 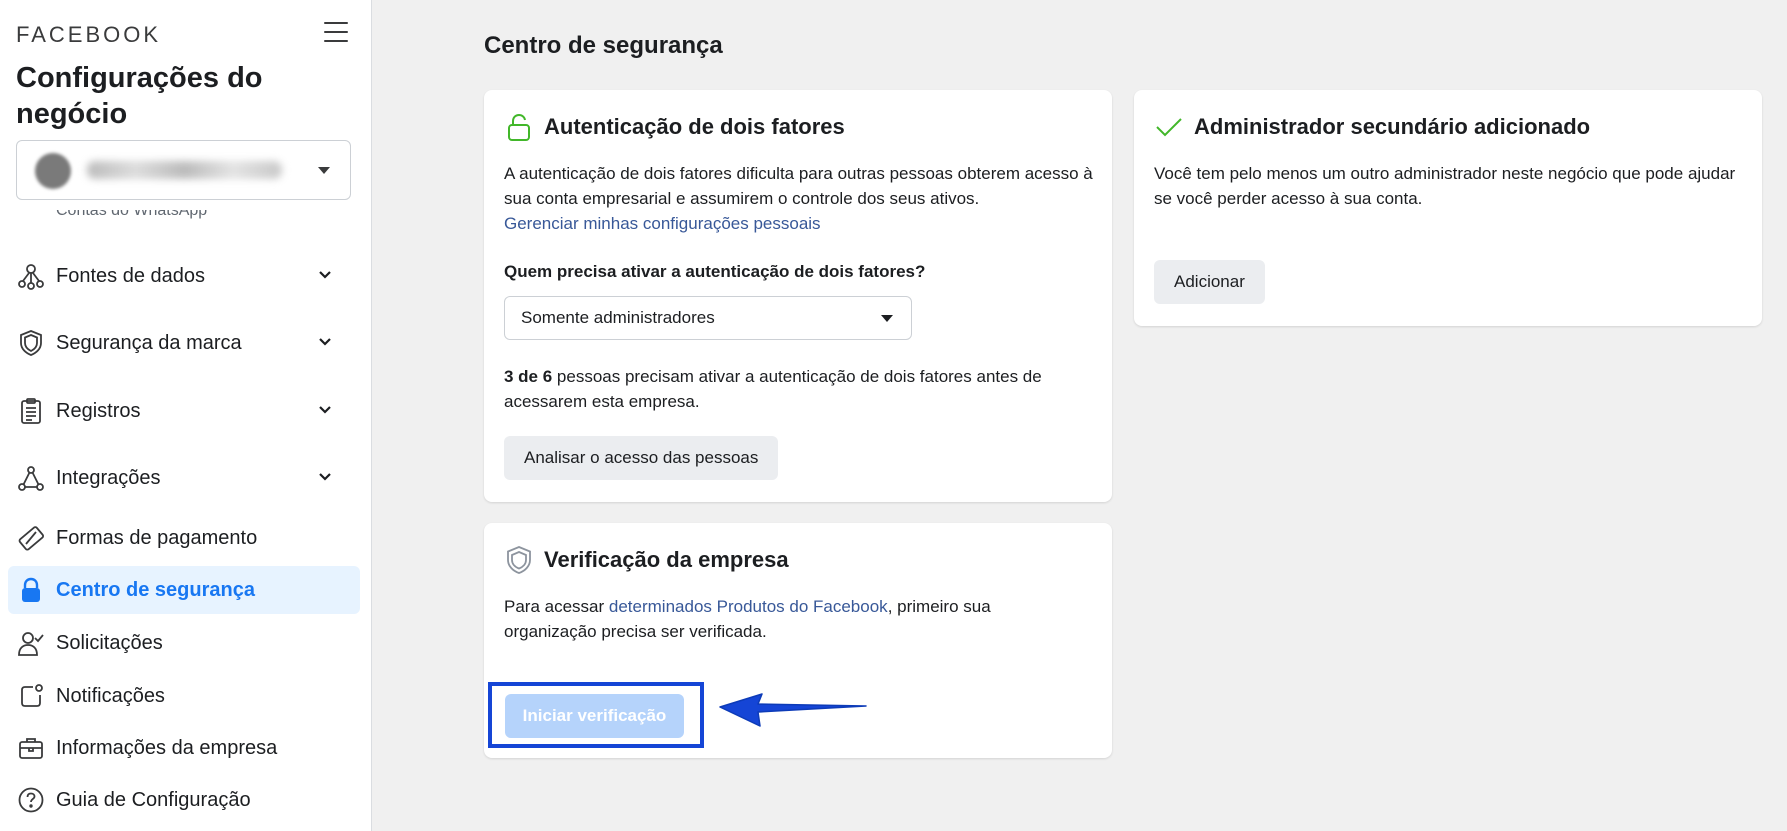 What do you see at coordinates (594, 716) in the screenshot?
I see `start-verification-button: Iniciar verificação` at bounding box center [594, 716].